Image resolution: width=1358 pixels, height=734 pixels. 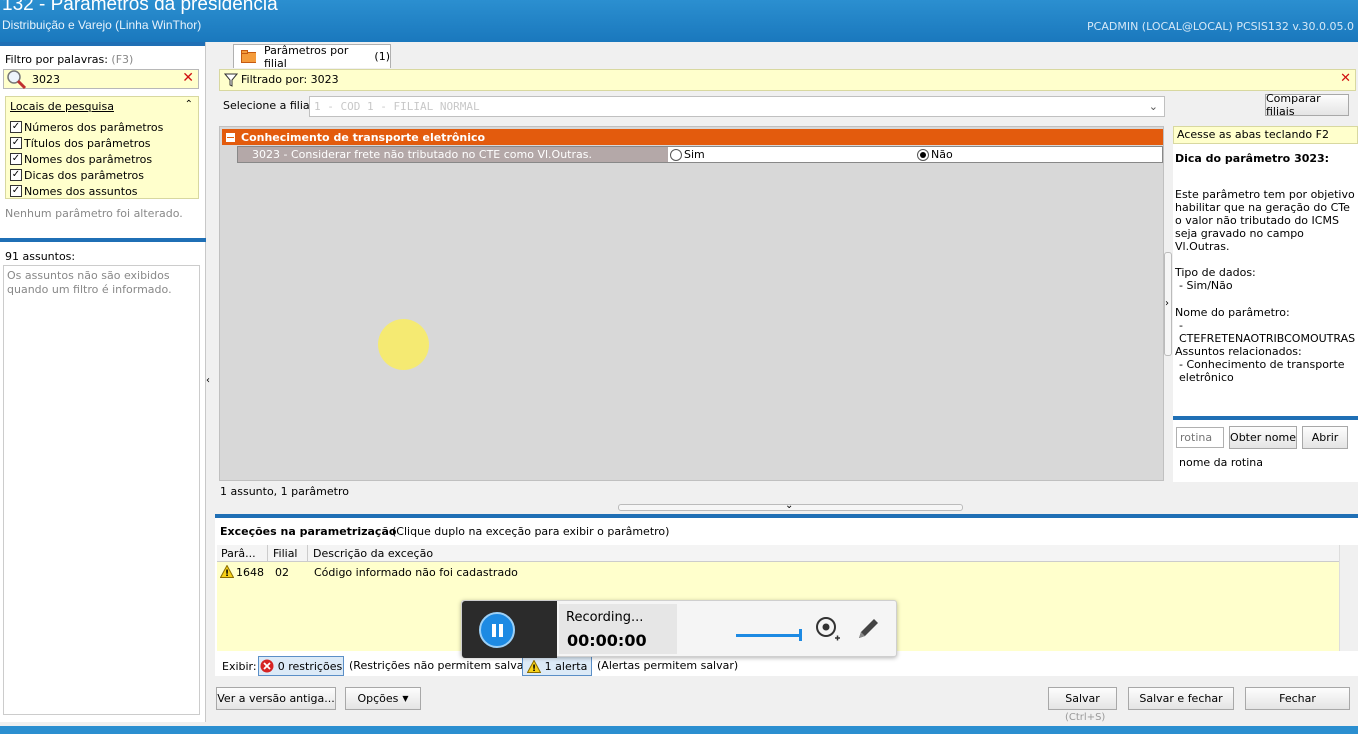 I want to click on filter-hotkey: (F3), so click(x=122, y=59).